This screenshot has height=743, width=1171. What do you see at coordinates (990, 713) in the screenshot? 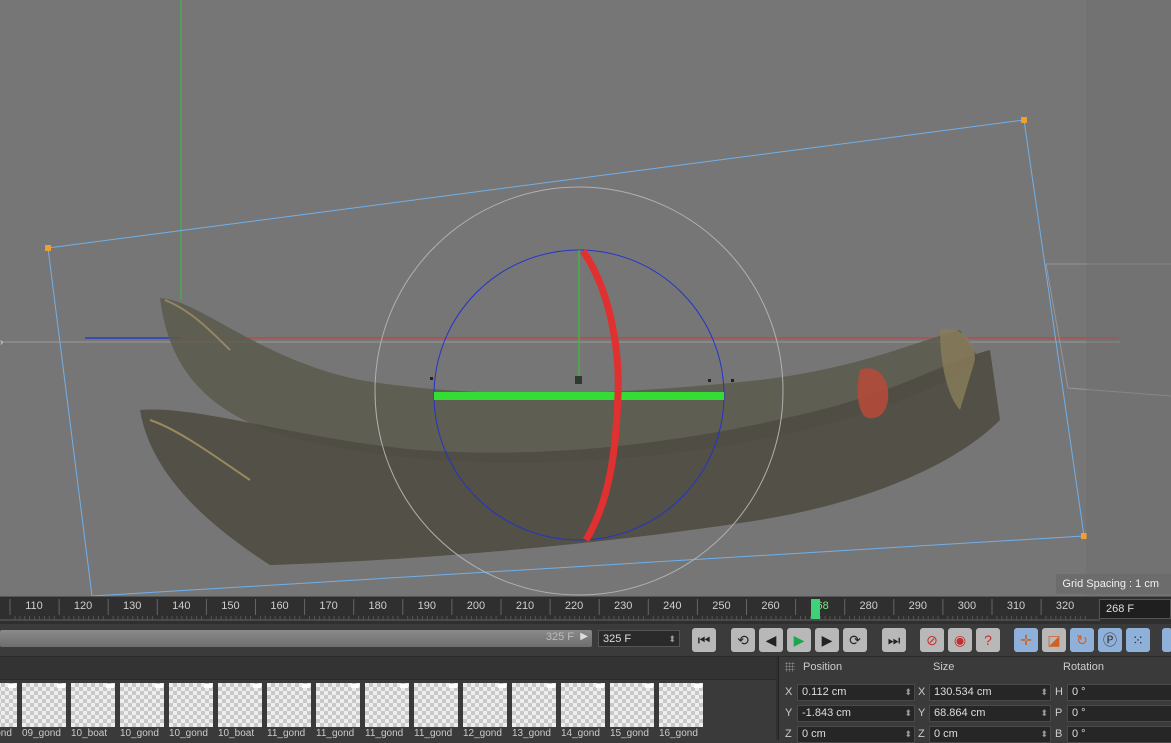
I see `size-y-field: 68.864 cm ⬍` at bounding box center [990, 713].